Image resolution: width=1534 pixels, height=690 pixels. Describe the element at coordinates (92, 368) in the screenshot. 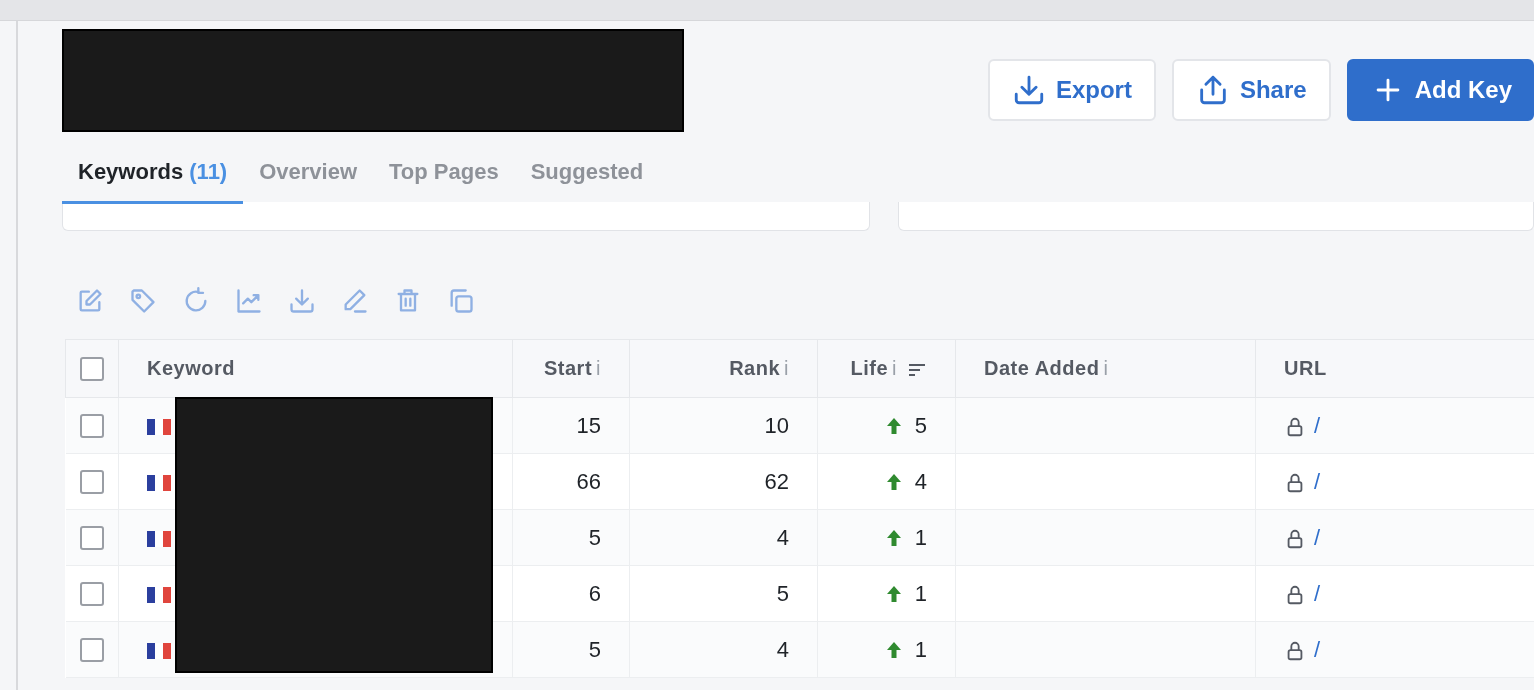

I see `select-all-checkbox` at that location.